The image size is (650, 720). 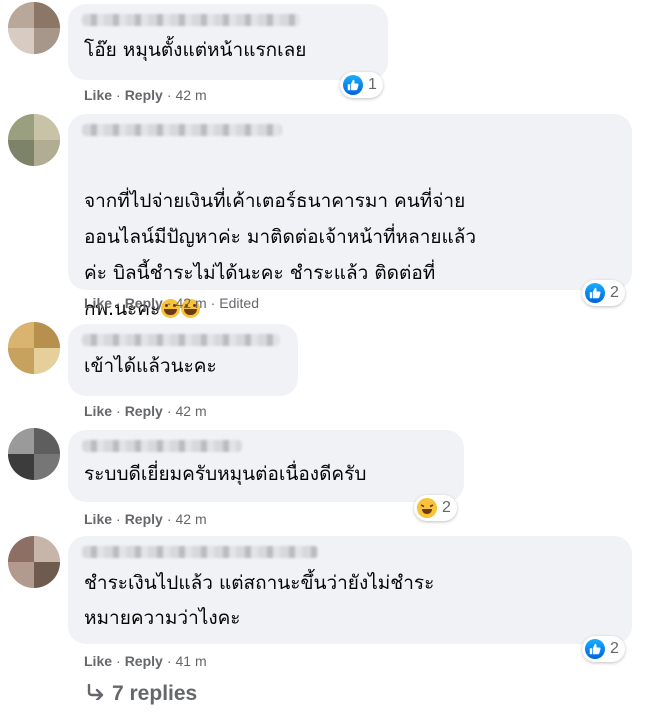 What do you see at coordinates (225, 474) in the screenshot?
I see `comment-text: ระบบดีเยี่ยมครับหมุนต่อเนื่องดีครับ` at bounding box center [225, 474].